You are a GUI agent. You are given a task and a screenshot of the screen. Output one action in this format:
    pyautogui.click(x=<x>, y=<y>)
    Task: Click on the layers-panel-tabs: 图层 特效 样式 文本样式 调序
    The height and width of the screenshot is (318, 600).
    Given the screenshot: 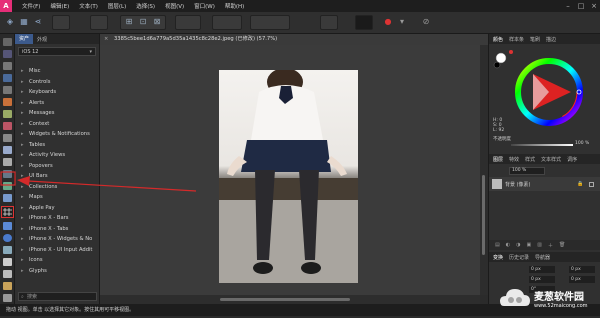 What is the action you would take?
    pyautogui.click(x=544, y=159)
    